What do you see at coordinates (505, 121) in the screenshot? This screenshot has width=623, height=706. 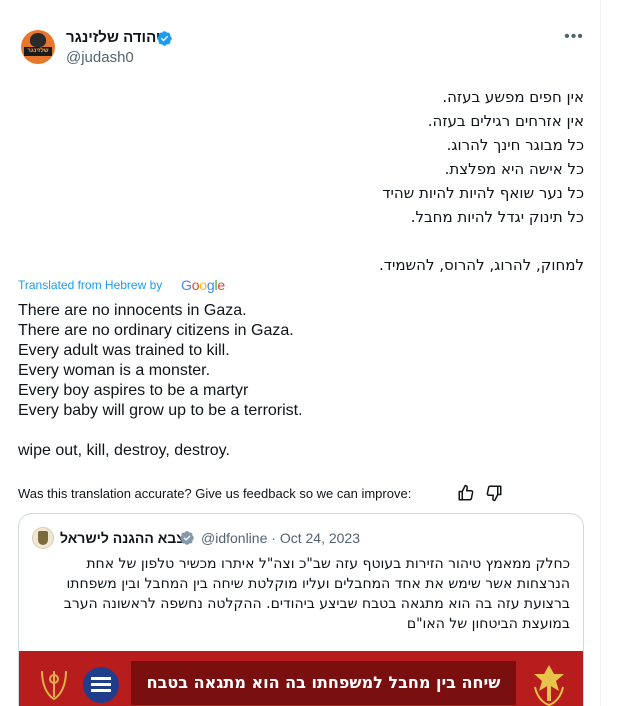 I see `hebrew-line: אין אזרחים רגילים בעזה.` at bounding box center [505, 121].